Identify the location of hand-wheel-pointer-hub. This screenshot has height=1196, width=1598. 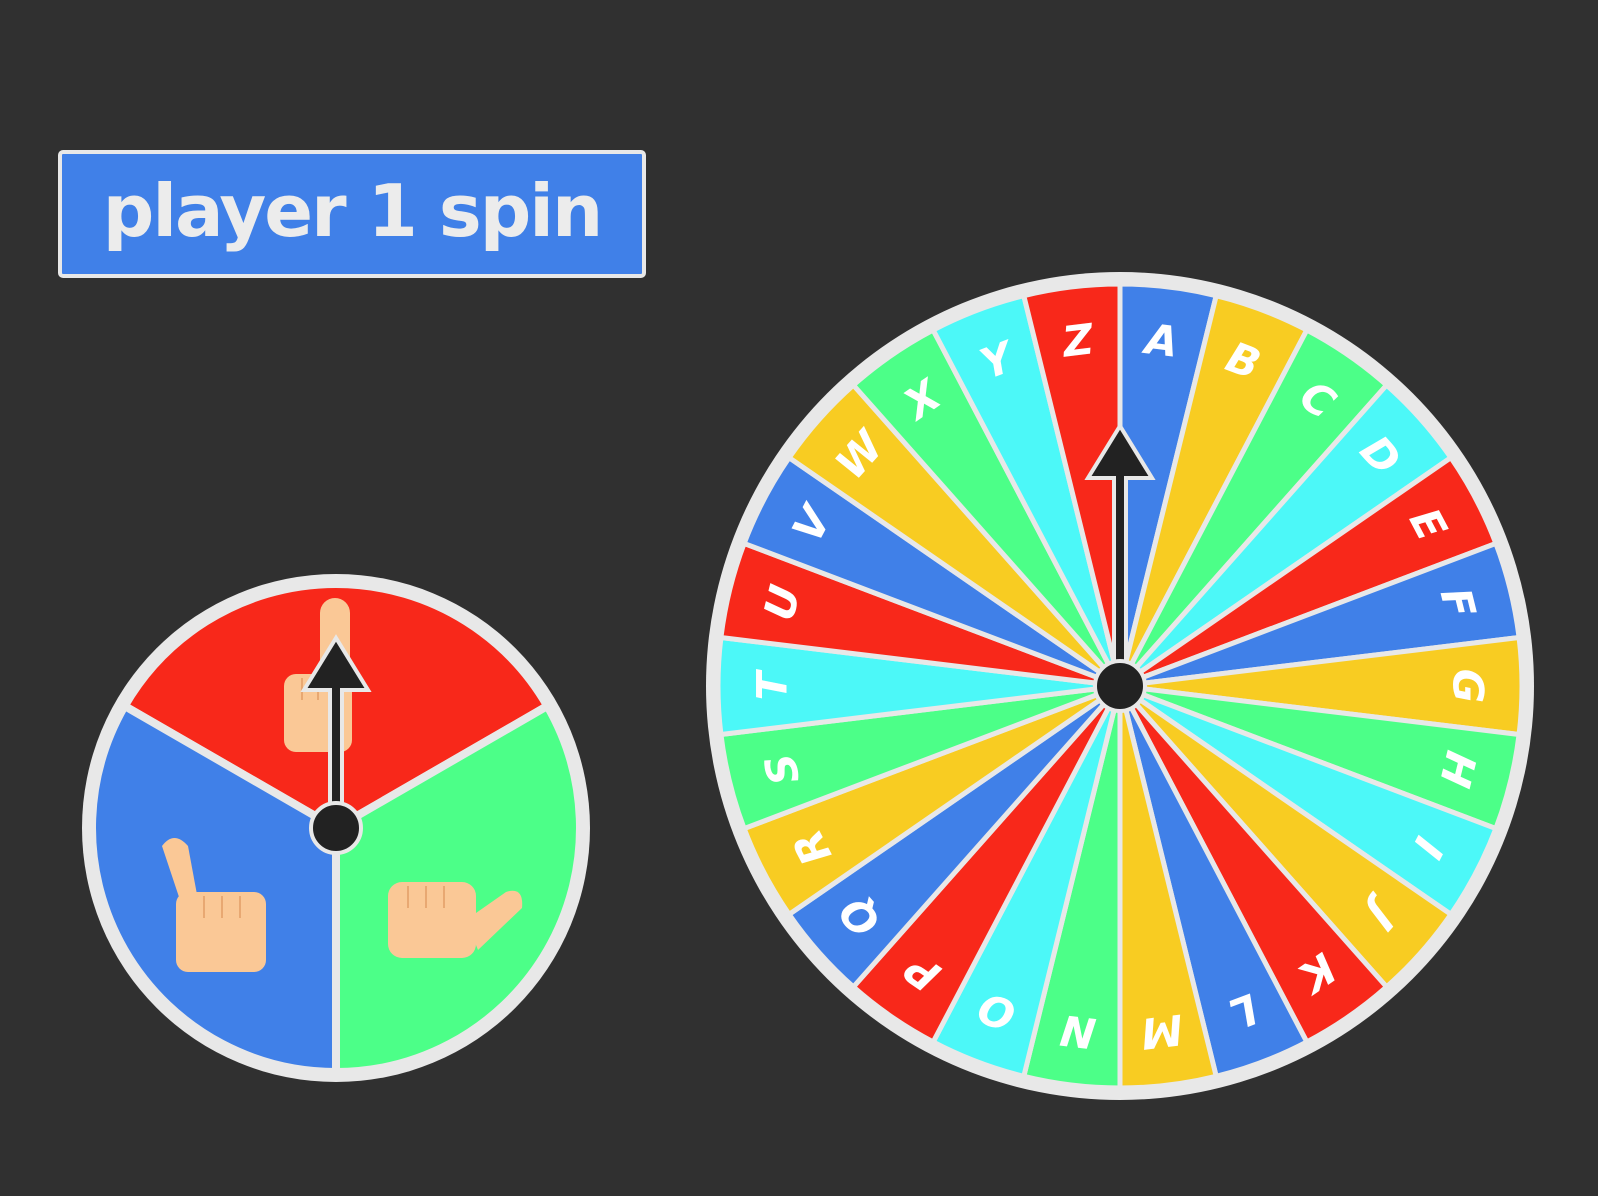
(336, 828).